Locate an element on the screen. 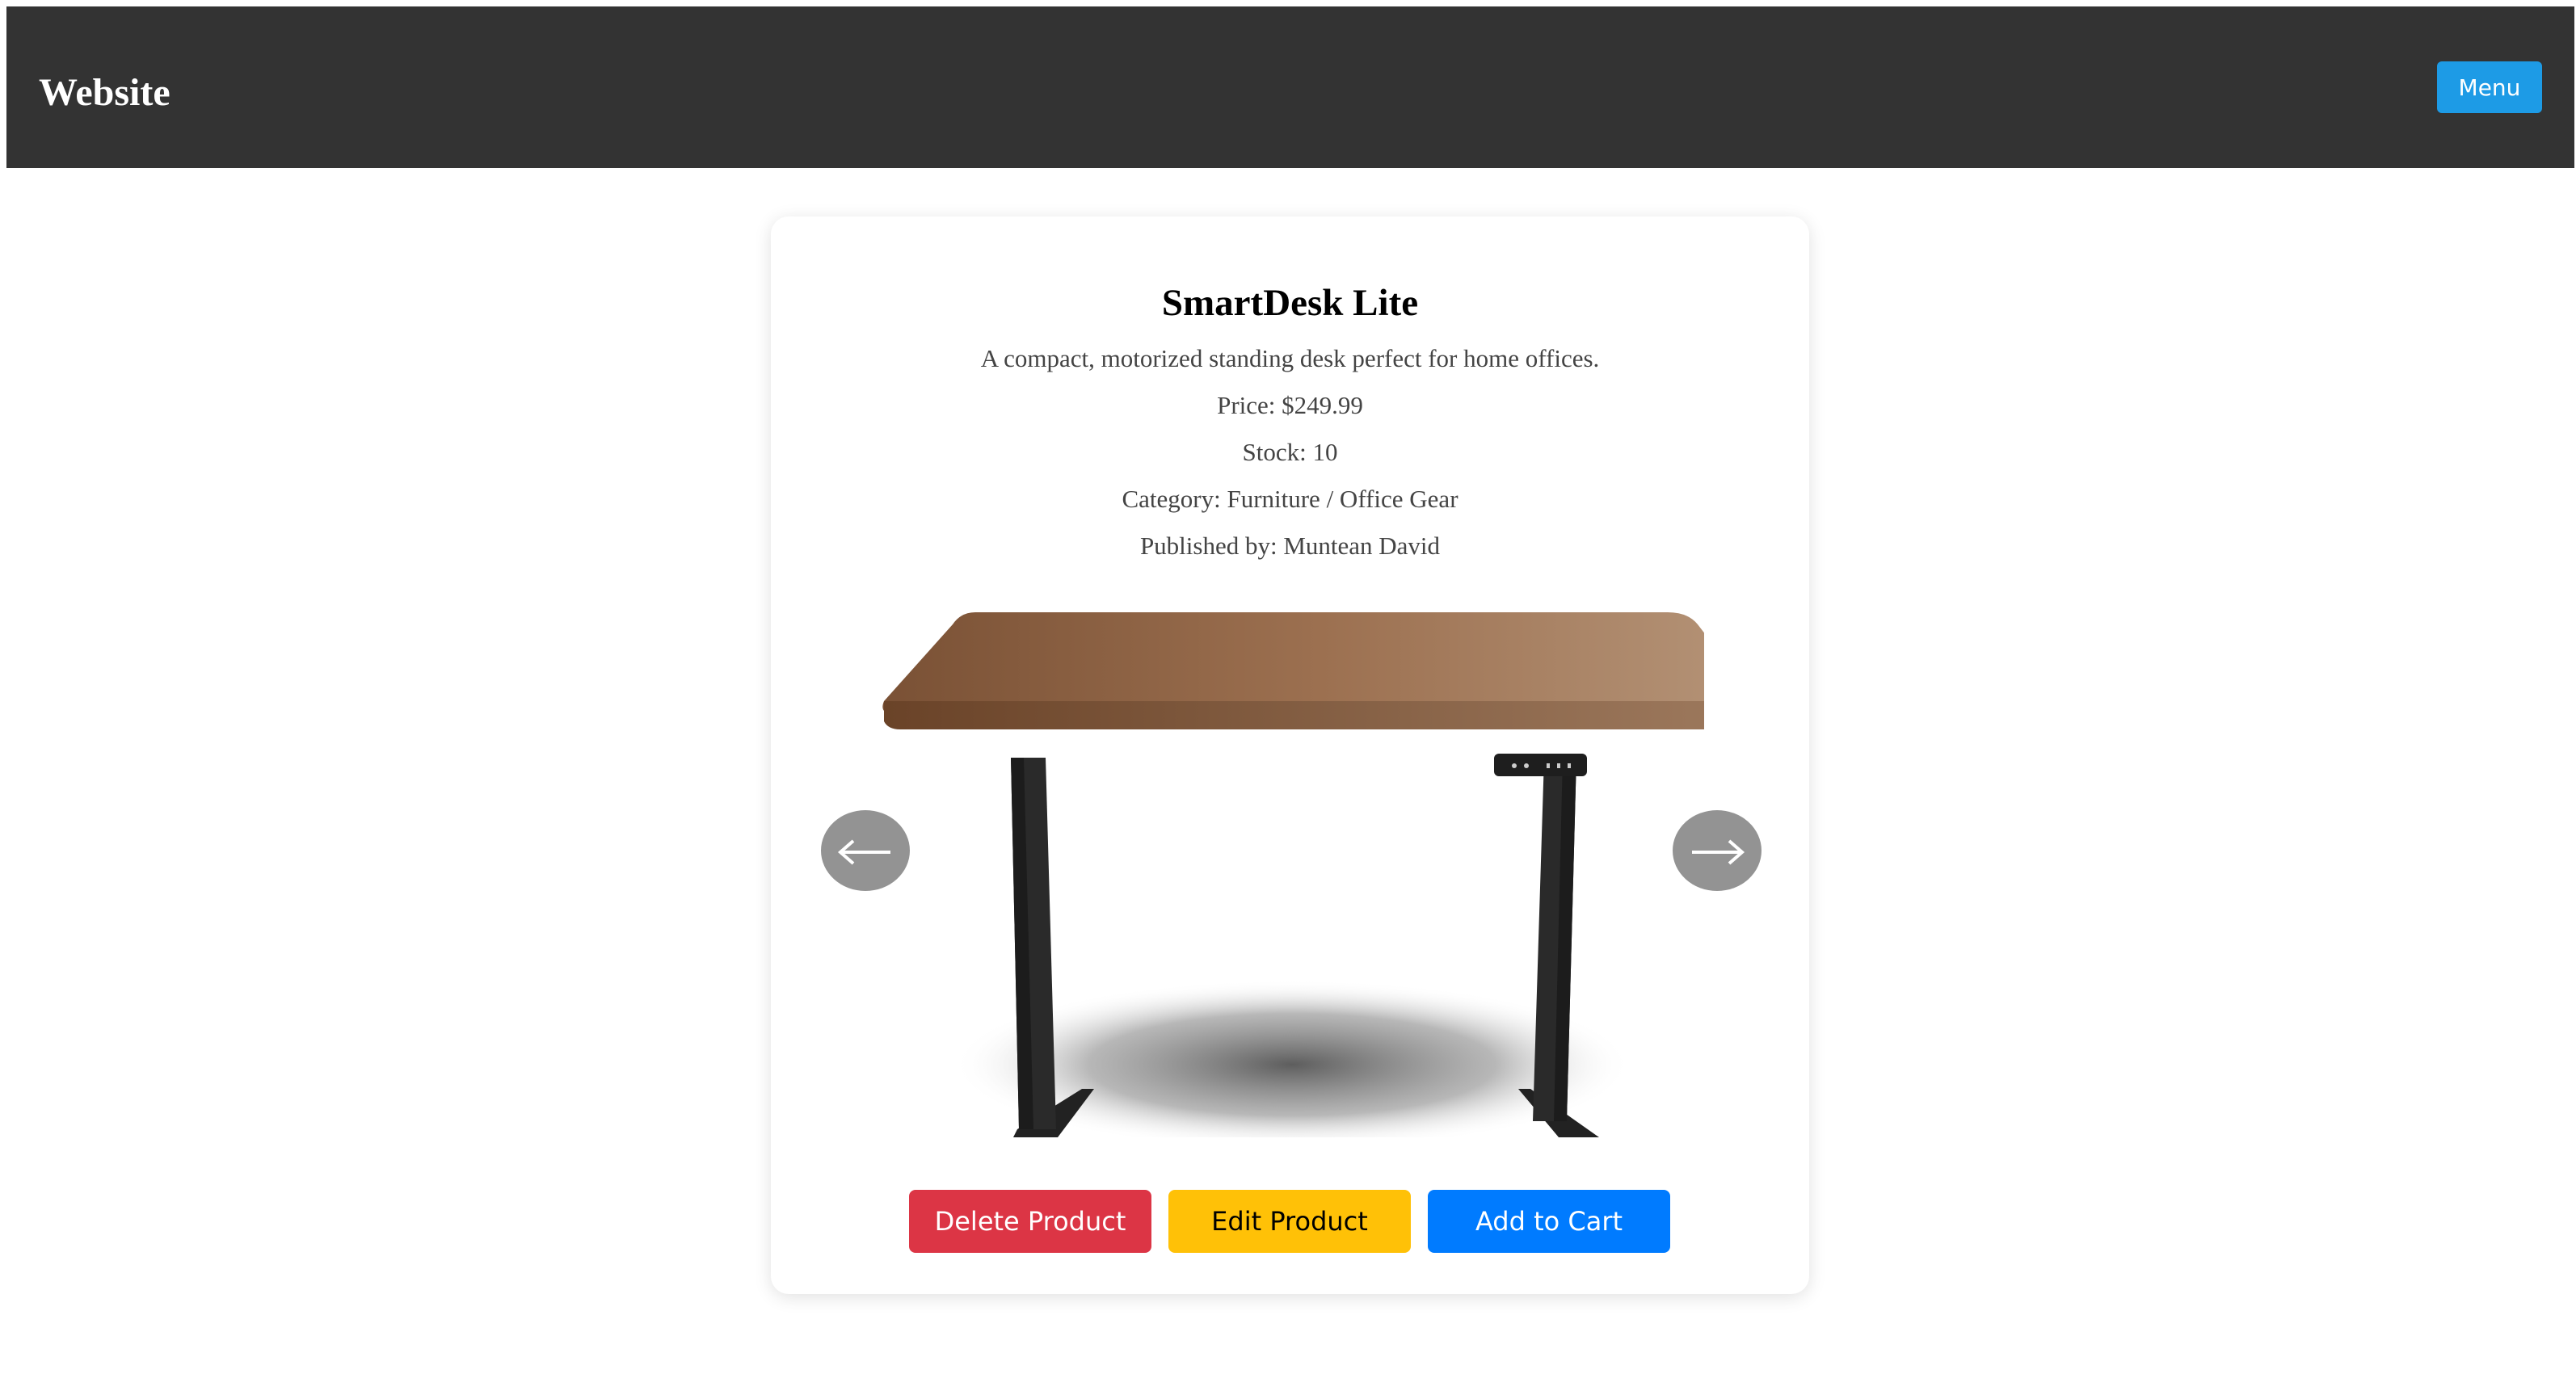 The image size is (2576, 1395). product-stock: Stock: 10 is located at coordinates (1290, 452).